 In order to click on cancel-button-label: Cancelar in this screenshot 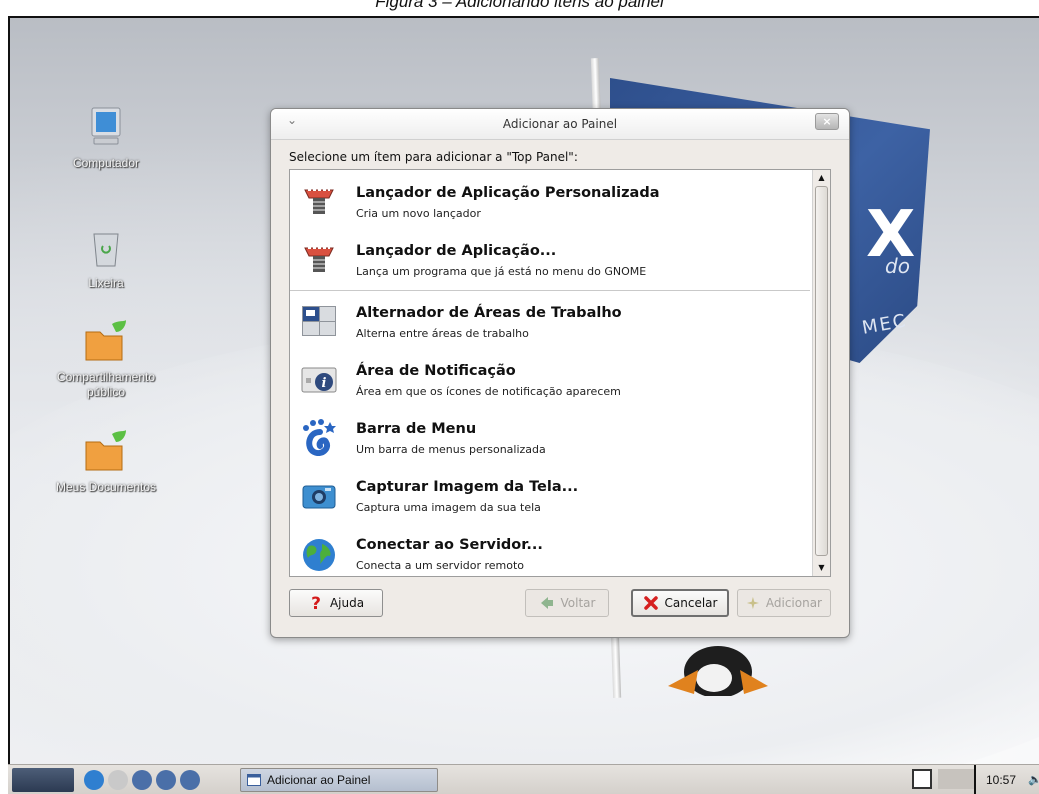, I will do `click(691, 603)`.